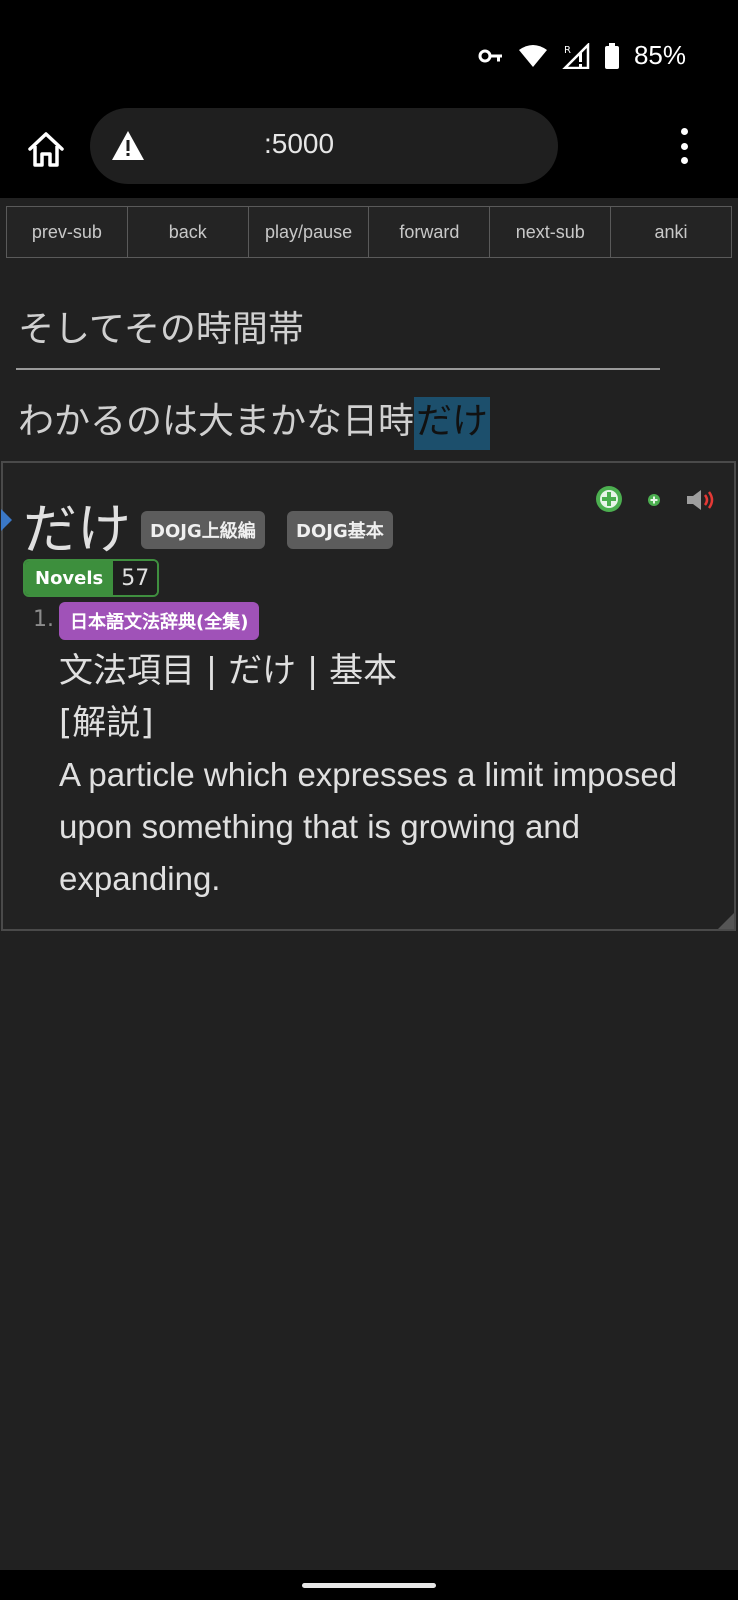  Describe the element at coordinates (43, 619) in the screenshot. I see `definition-number: 1.` at that location.